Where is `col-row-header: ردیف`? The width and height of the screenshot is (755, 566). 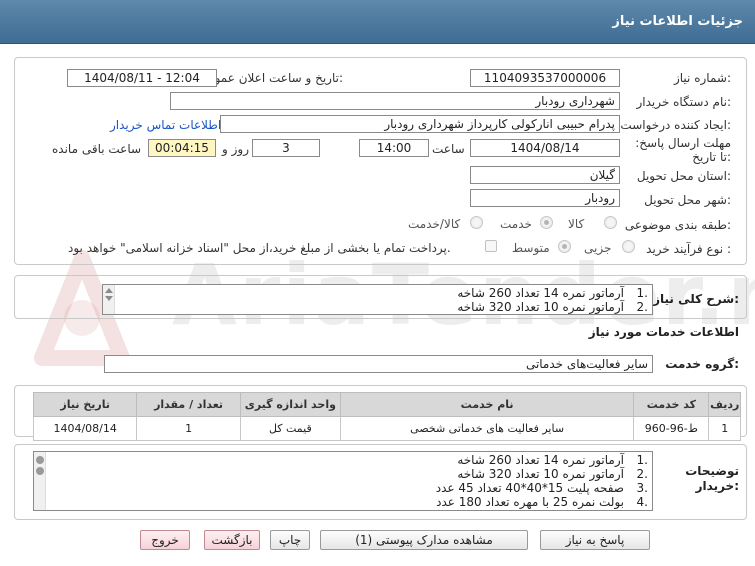
col-row-header: ردیف is located at coordinates (724, 404).